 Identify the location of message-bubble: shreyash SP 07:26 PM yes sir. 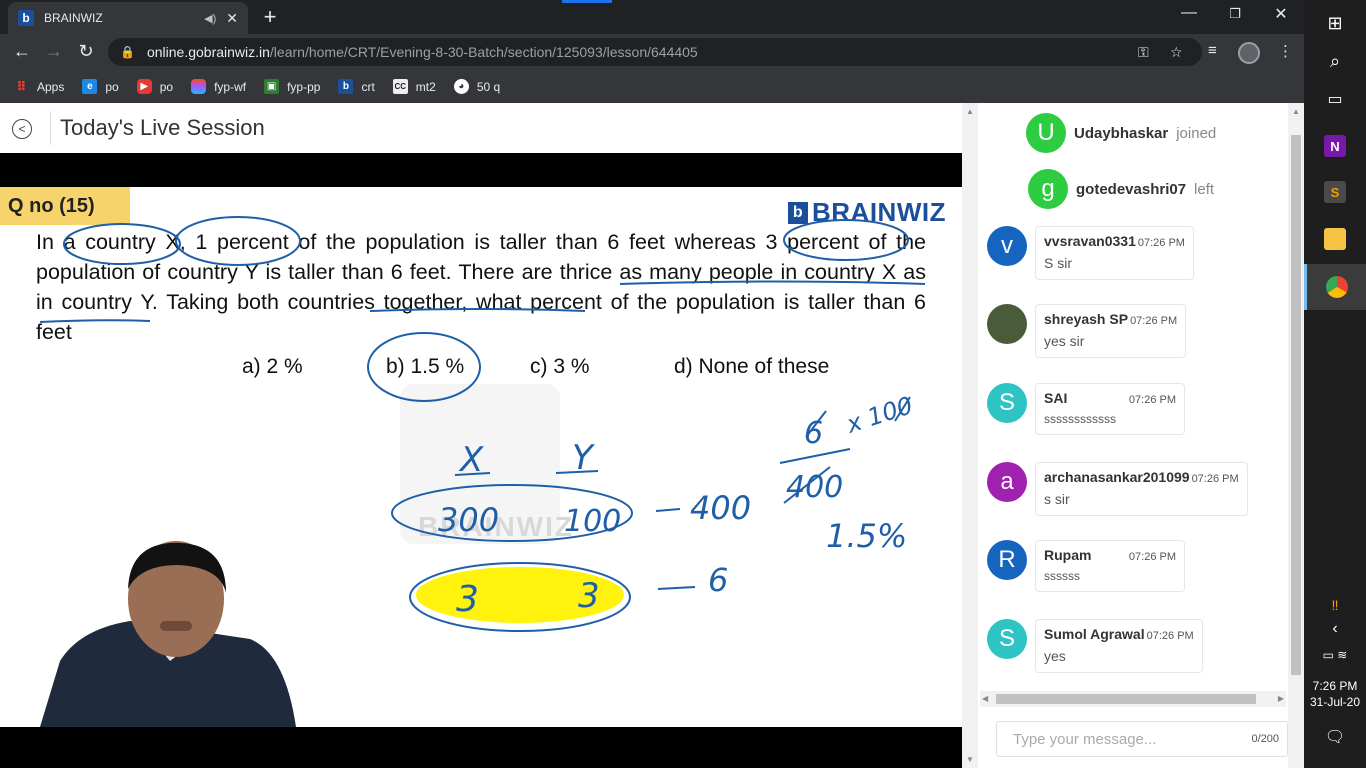
(1111, 331).